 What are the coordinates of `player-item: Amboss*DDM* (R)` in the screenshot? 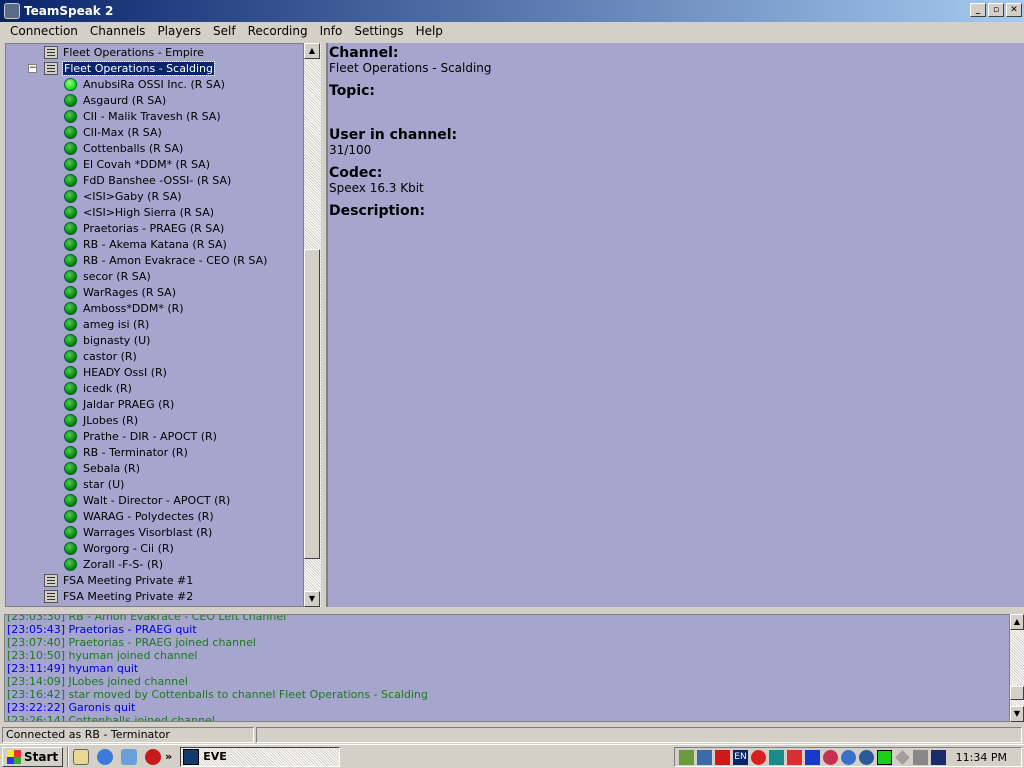 It's located at (124, 308).